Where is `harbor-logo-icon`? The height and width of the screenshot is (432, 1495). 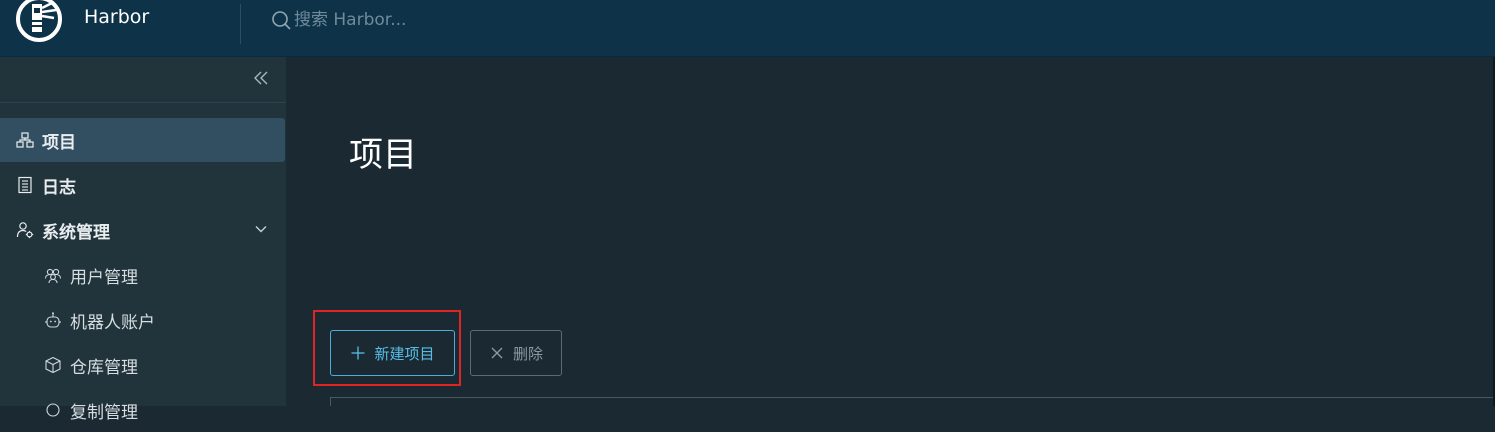
harbor-logo-icon is located at coordinates (39, 22).